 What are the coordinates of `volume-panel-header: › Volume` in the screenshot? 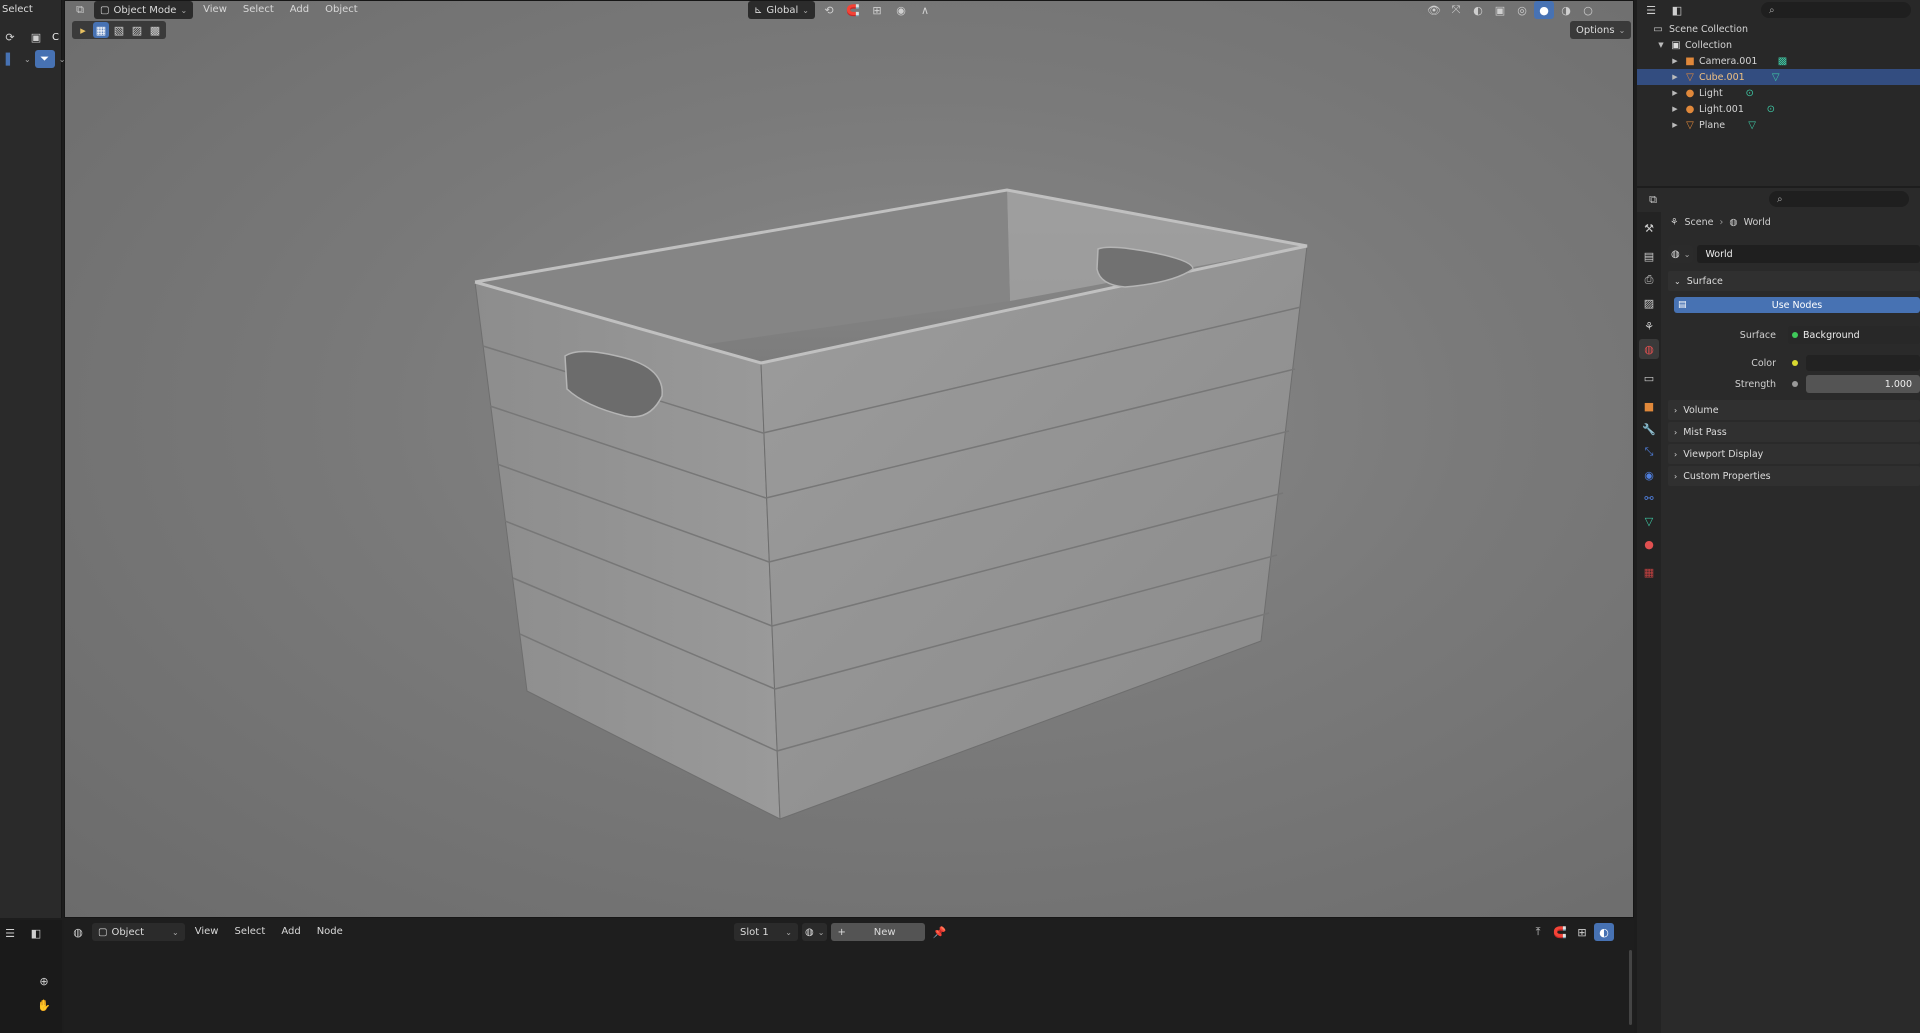 It's located at (1794, 410).